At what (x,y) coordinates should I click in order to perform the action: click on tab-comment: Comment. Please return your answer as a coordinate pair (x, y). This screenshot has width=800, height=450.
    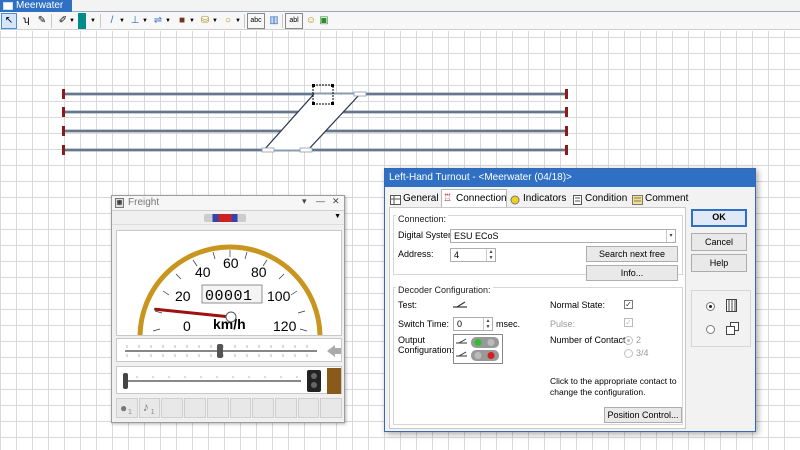
    Looking at the image, I should click on (660, 199).